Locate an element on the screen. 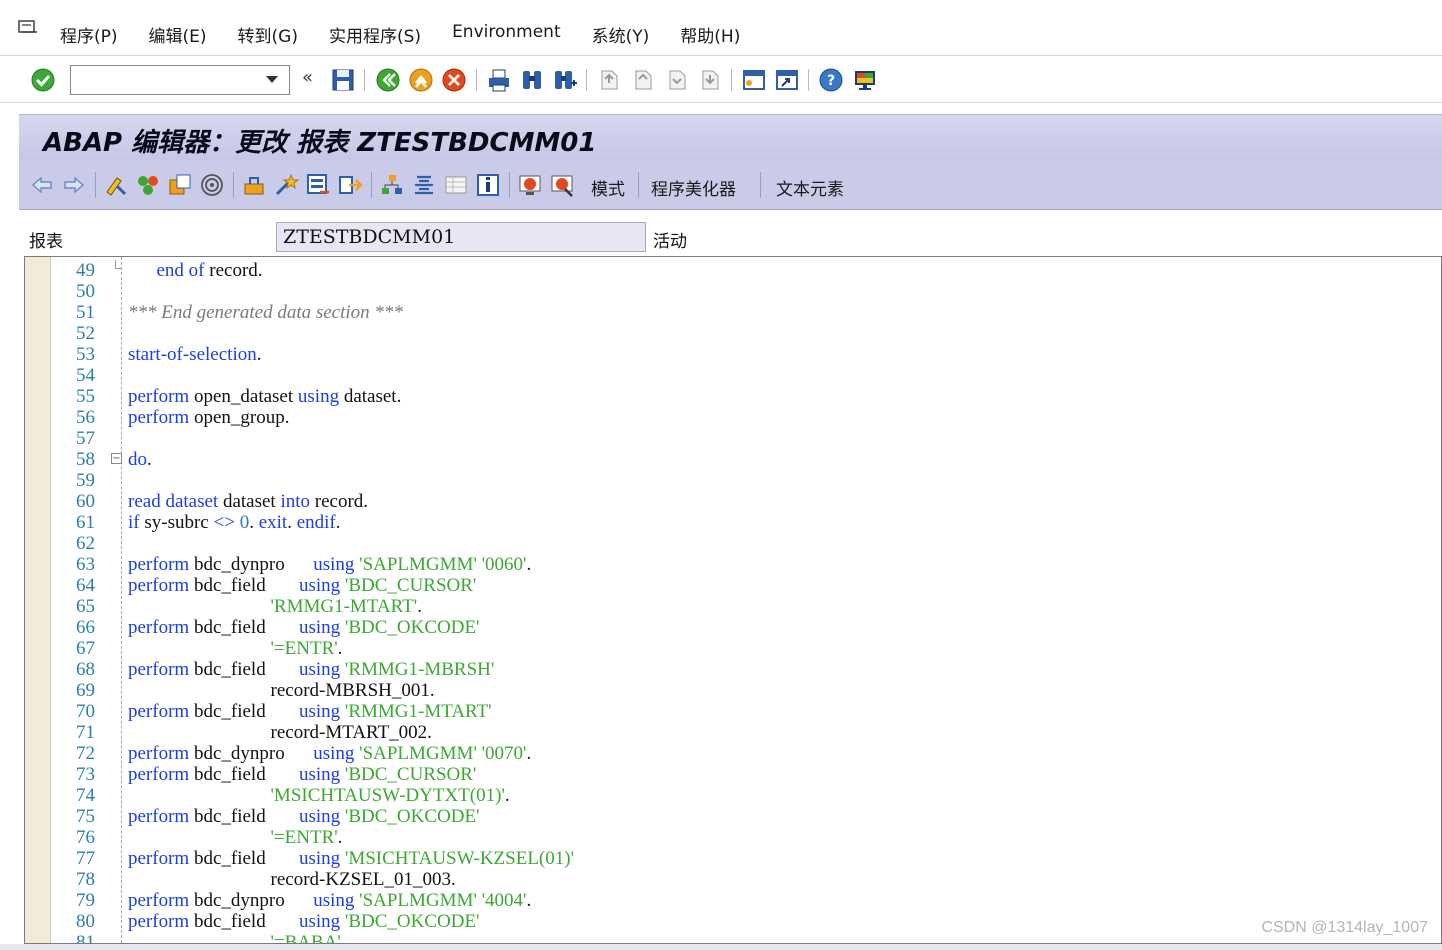 This screenshot has width=1442, height=950. menu-goto: 转到(G) is located at coordinates (268, 34).